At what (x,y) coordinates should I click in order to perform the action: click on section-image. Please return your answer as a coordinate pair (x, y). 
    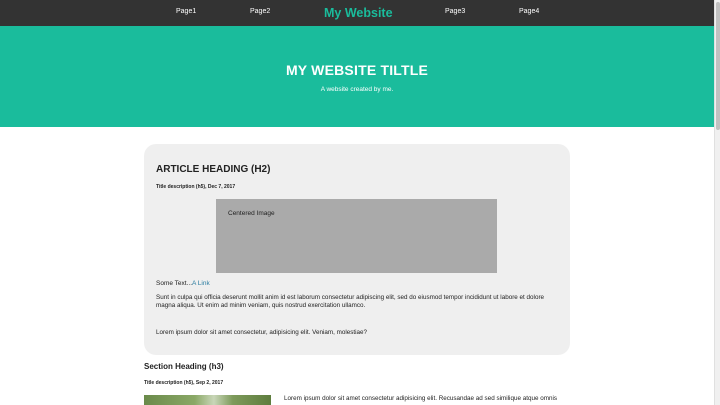
    Looking at the image, I should click on (207, 400).